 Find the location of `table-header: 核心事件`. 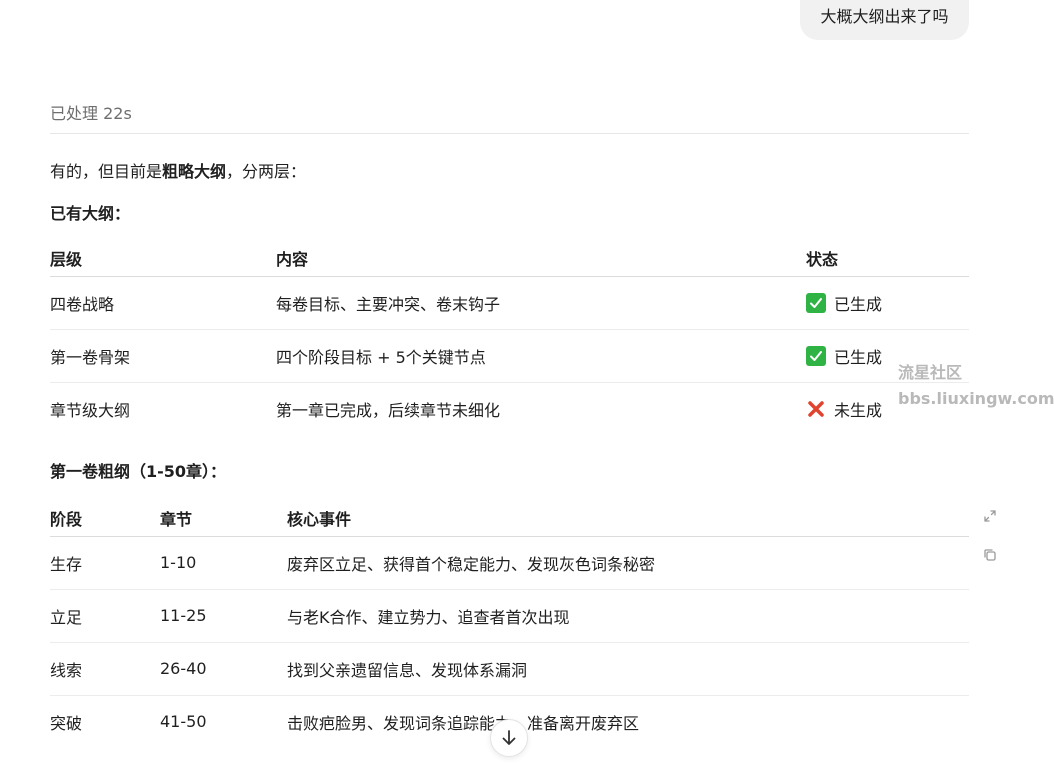

table-header: 核心事件 is located at coordinates (319, 519).